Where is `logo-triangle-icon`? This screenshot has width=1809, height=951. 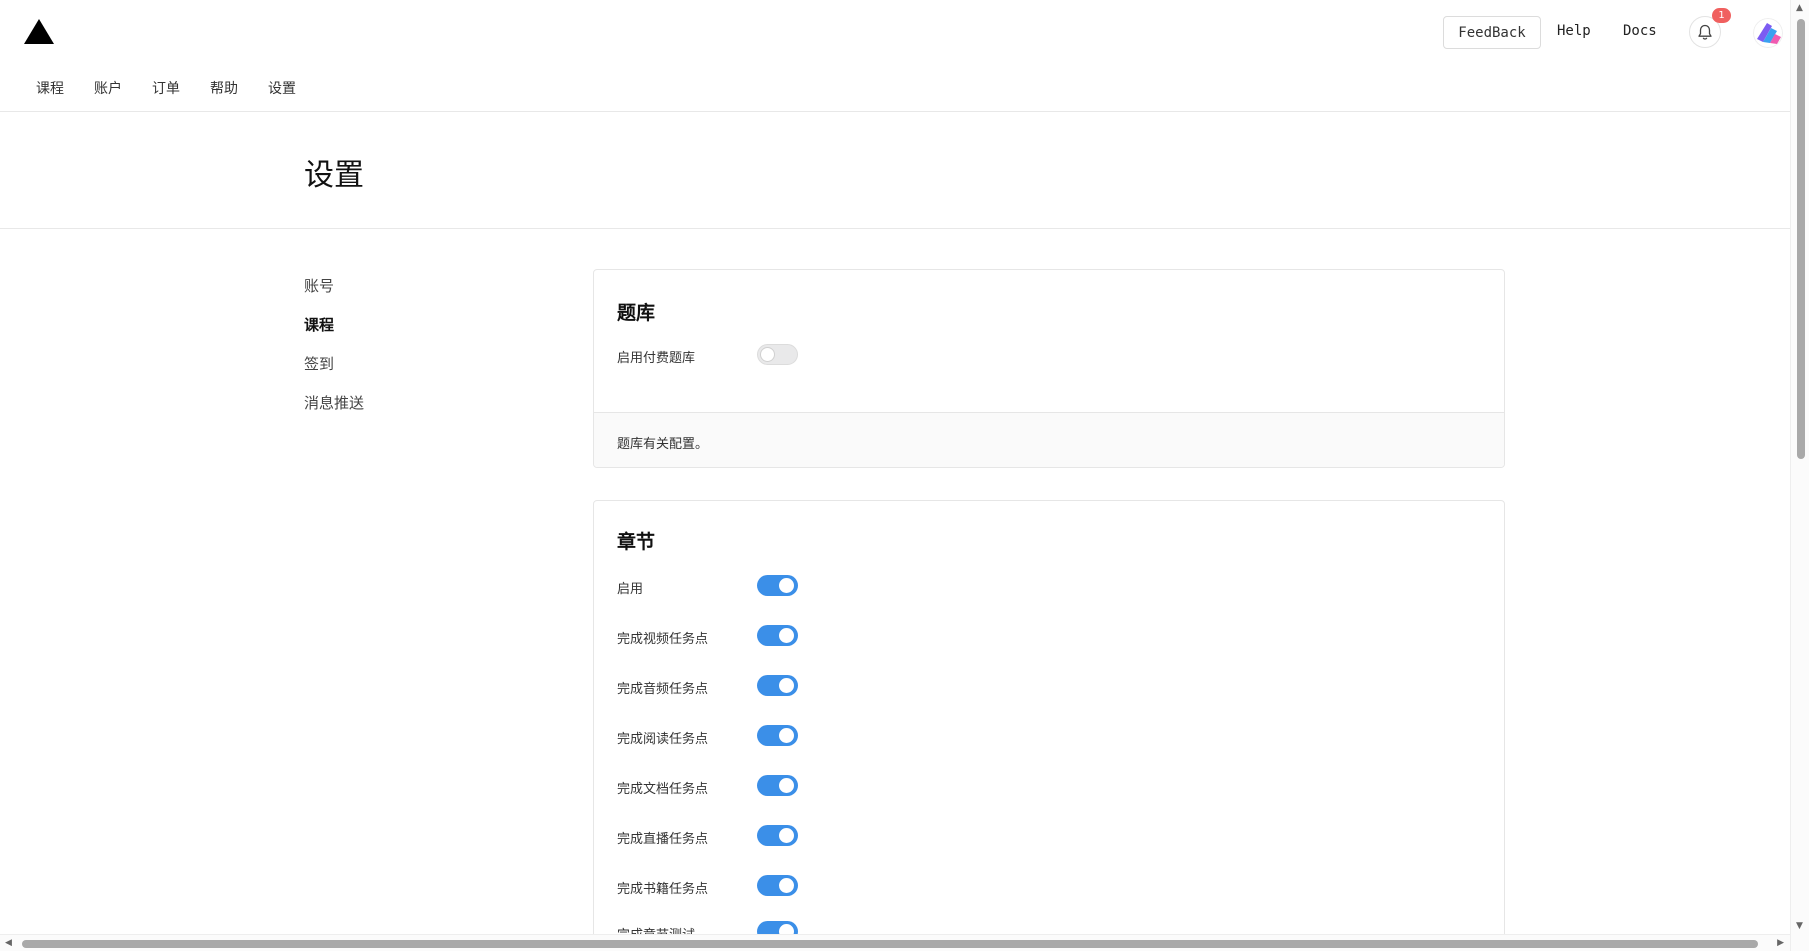
logo-triangle-icon is located at coordinates (39, 31).